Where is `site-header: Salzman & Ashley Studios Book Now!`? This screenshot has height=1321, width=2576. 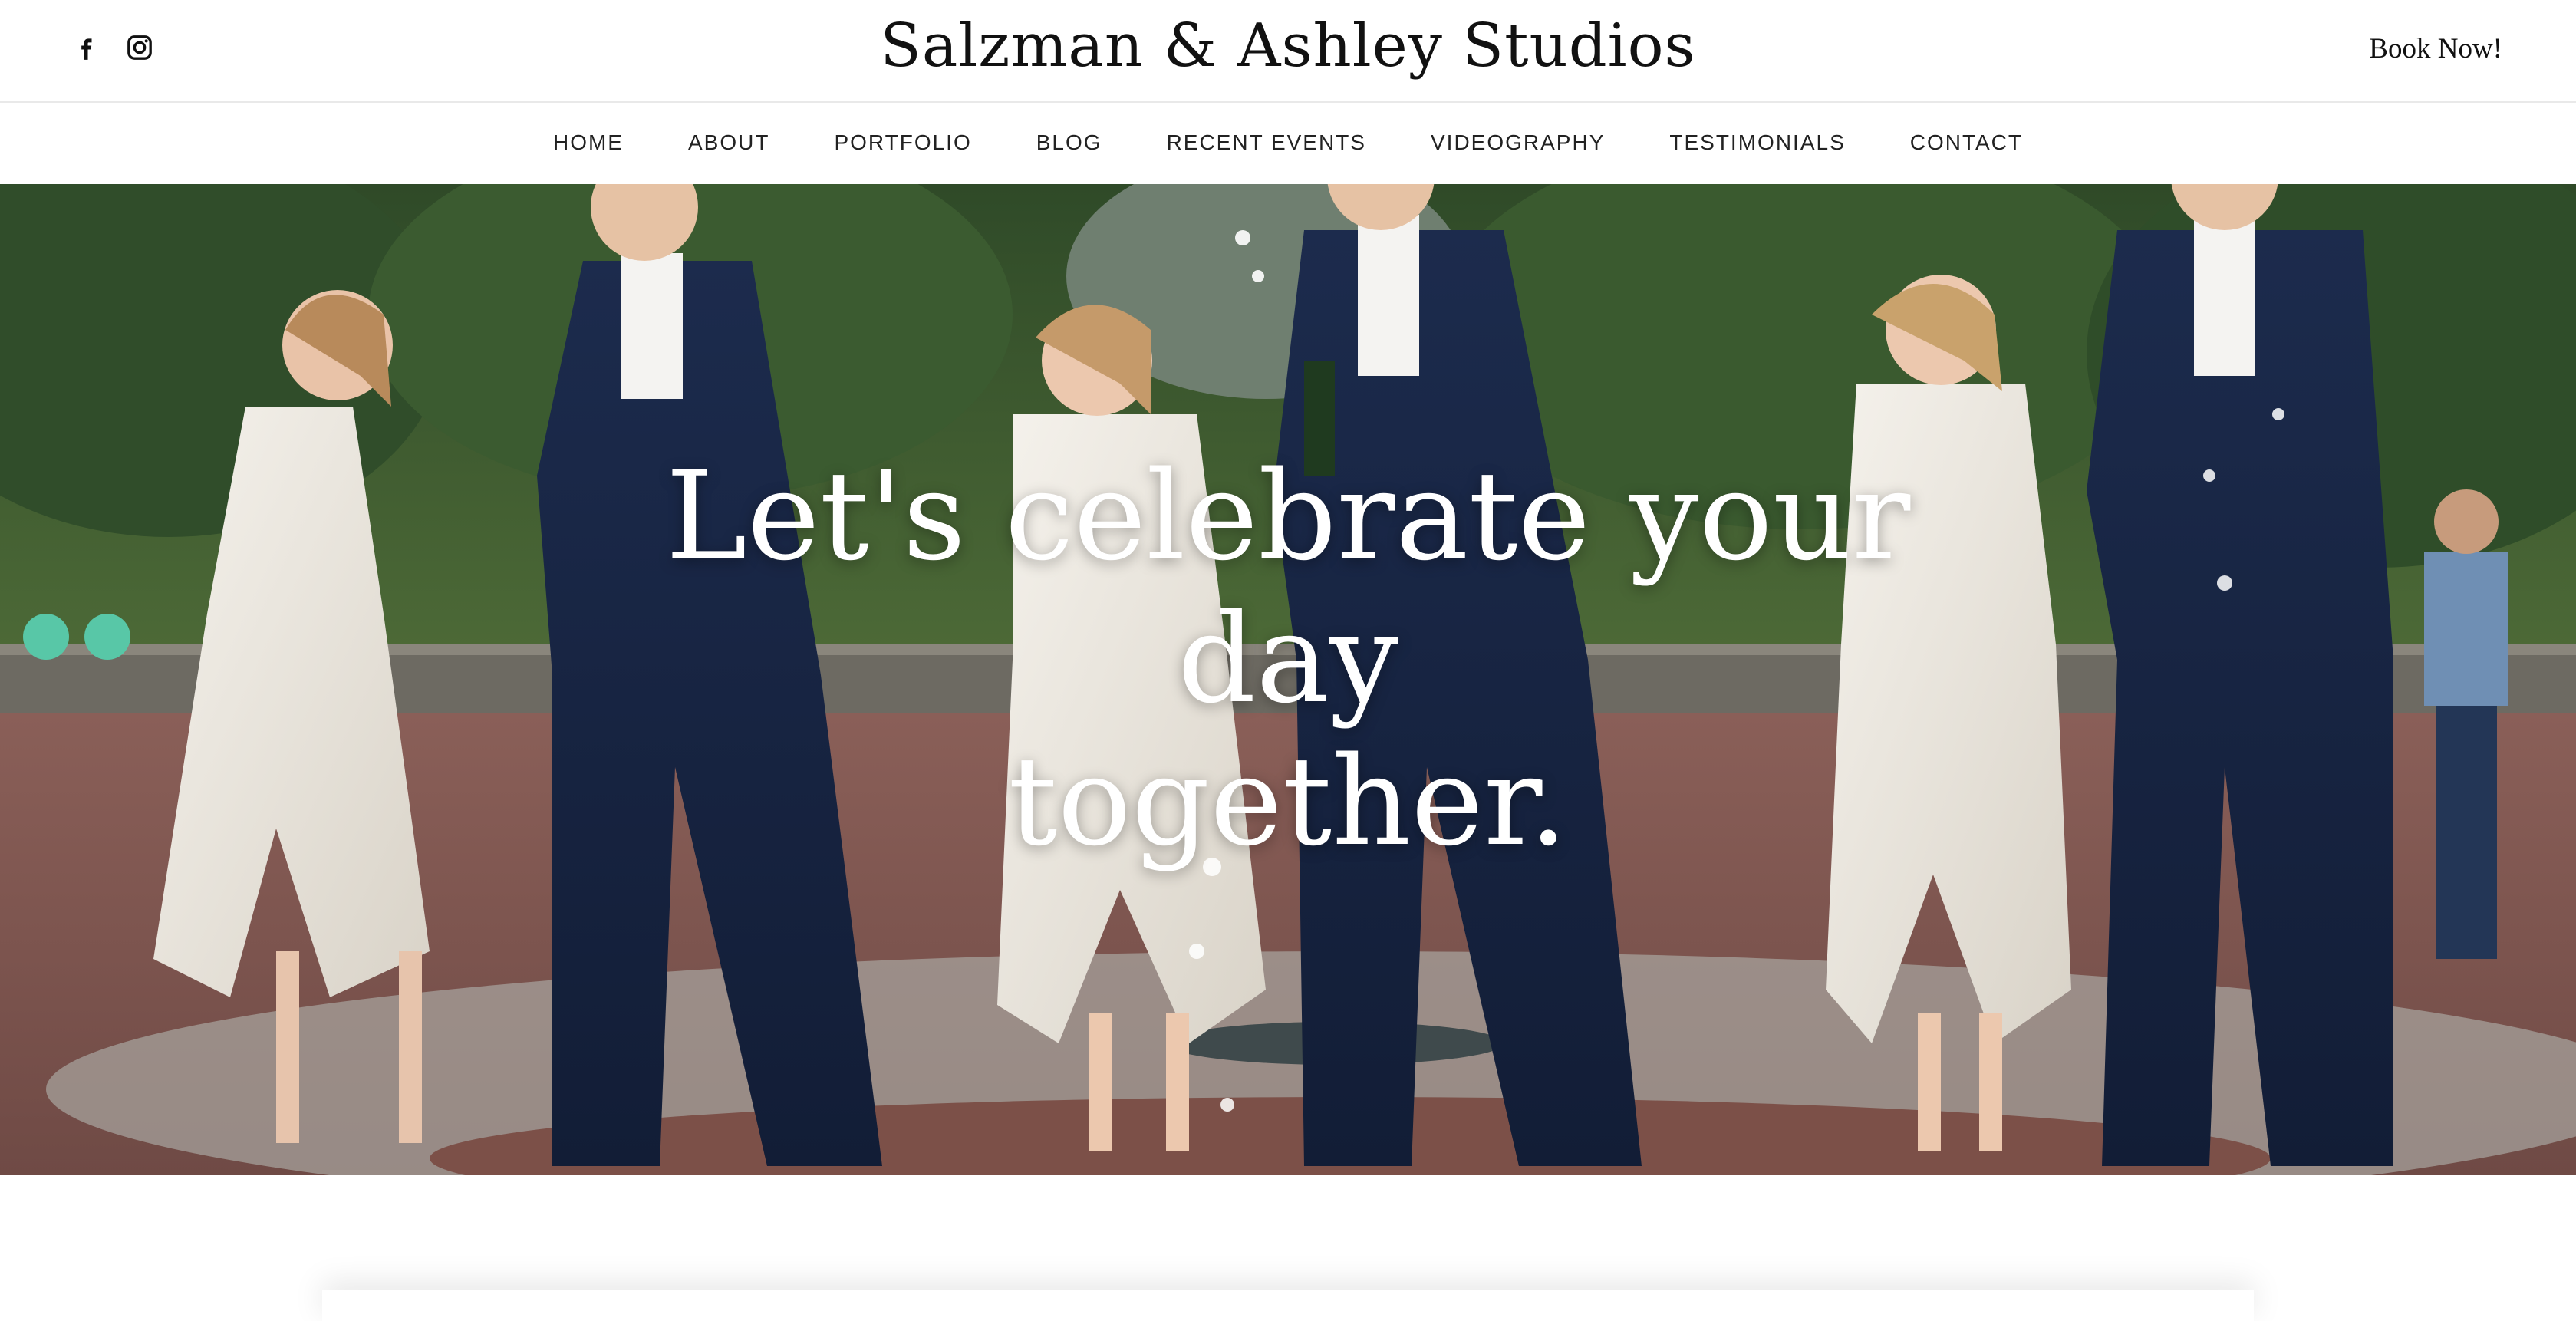
site-header: Salzman & Ashley Studios Book Now! is located at coordinates (1288, 52).